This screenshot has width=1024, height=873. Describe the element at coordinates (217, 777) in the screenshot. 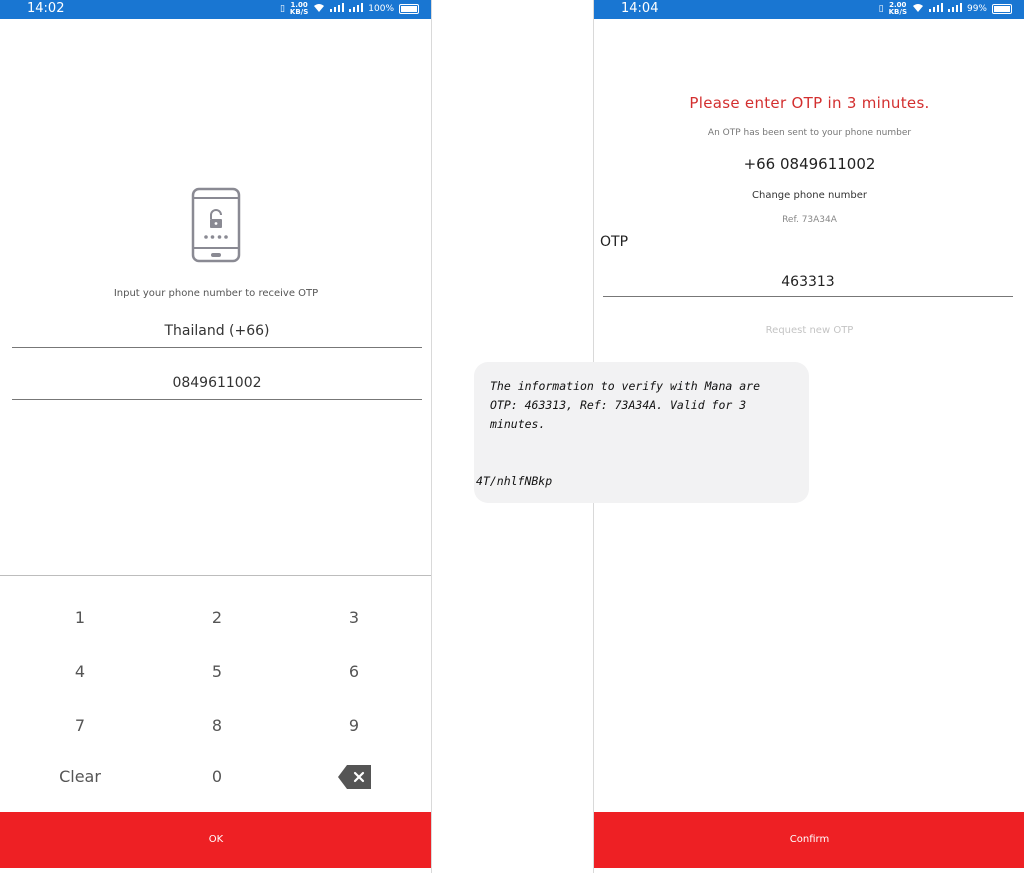

I see `key-0: 0` at that location.